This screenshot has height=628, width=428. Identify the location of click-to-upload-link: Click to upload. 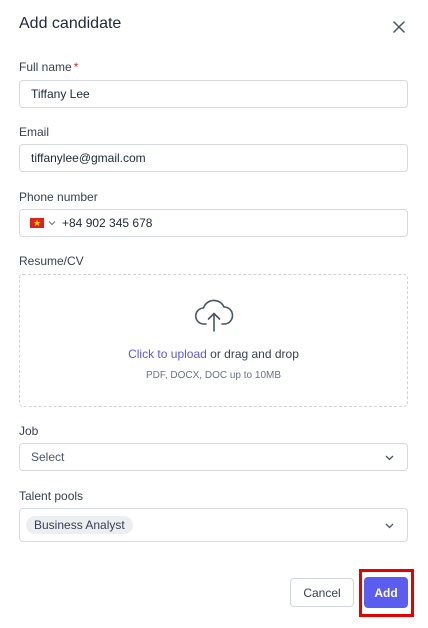
(167, 354).